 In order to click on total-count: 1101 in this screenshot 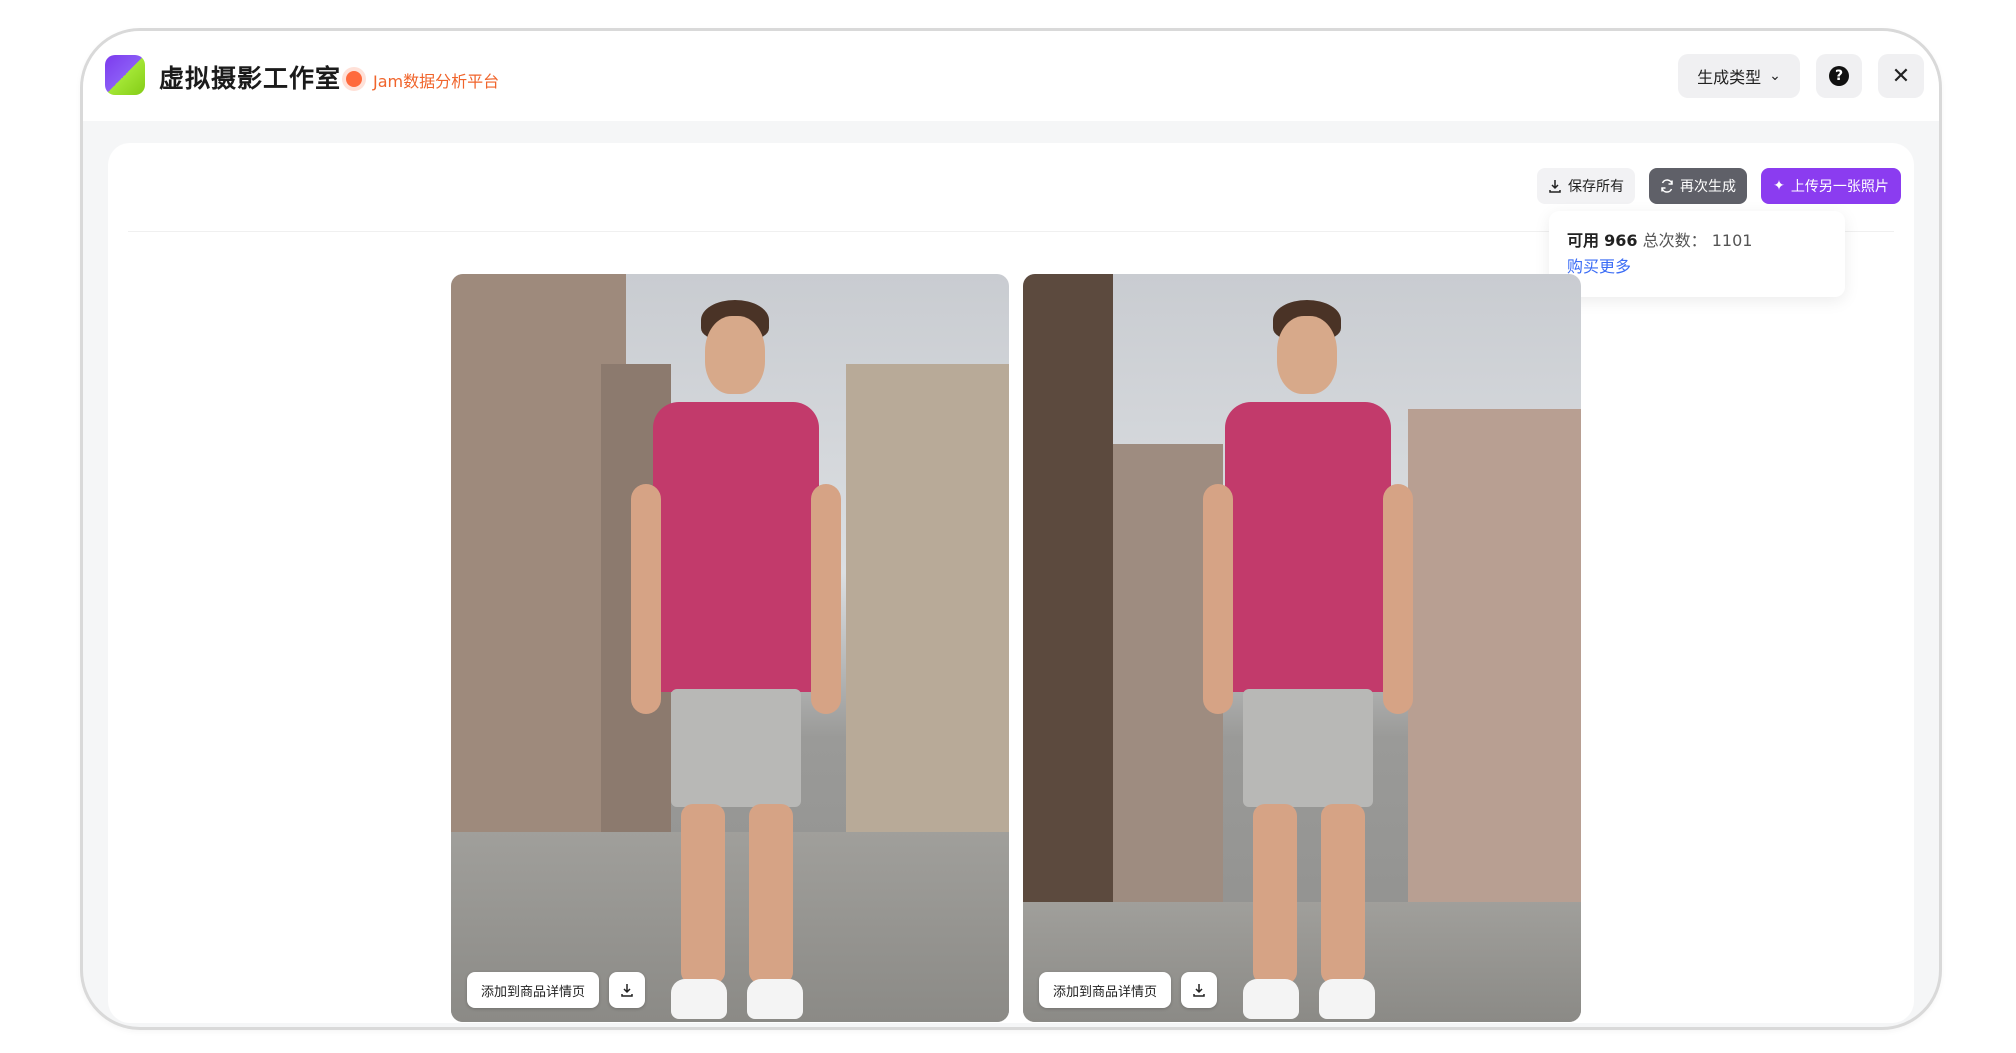, I will do `click(1732, 240)`.